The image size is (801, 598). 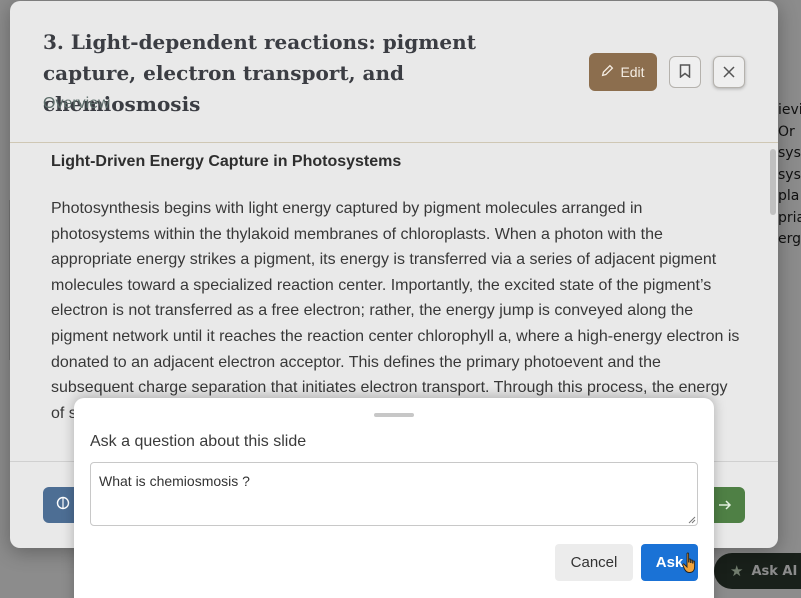 What do you see at coordinates (725, 505) in the screenshot?
I see `arrow-right-icon` at bounding box center [725, 505].